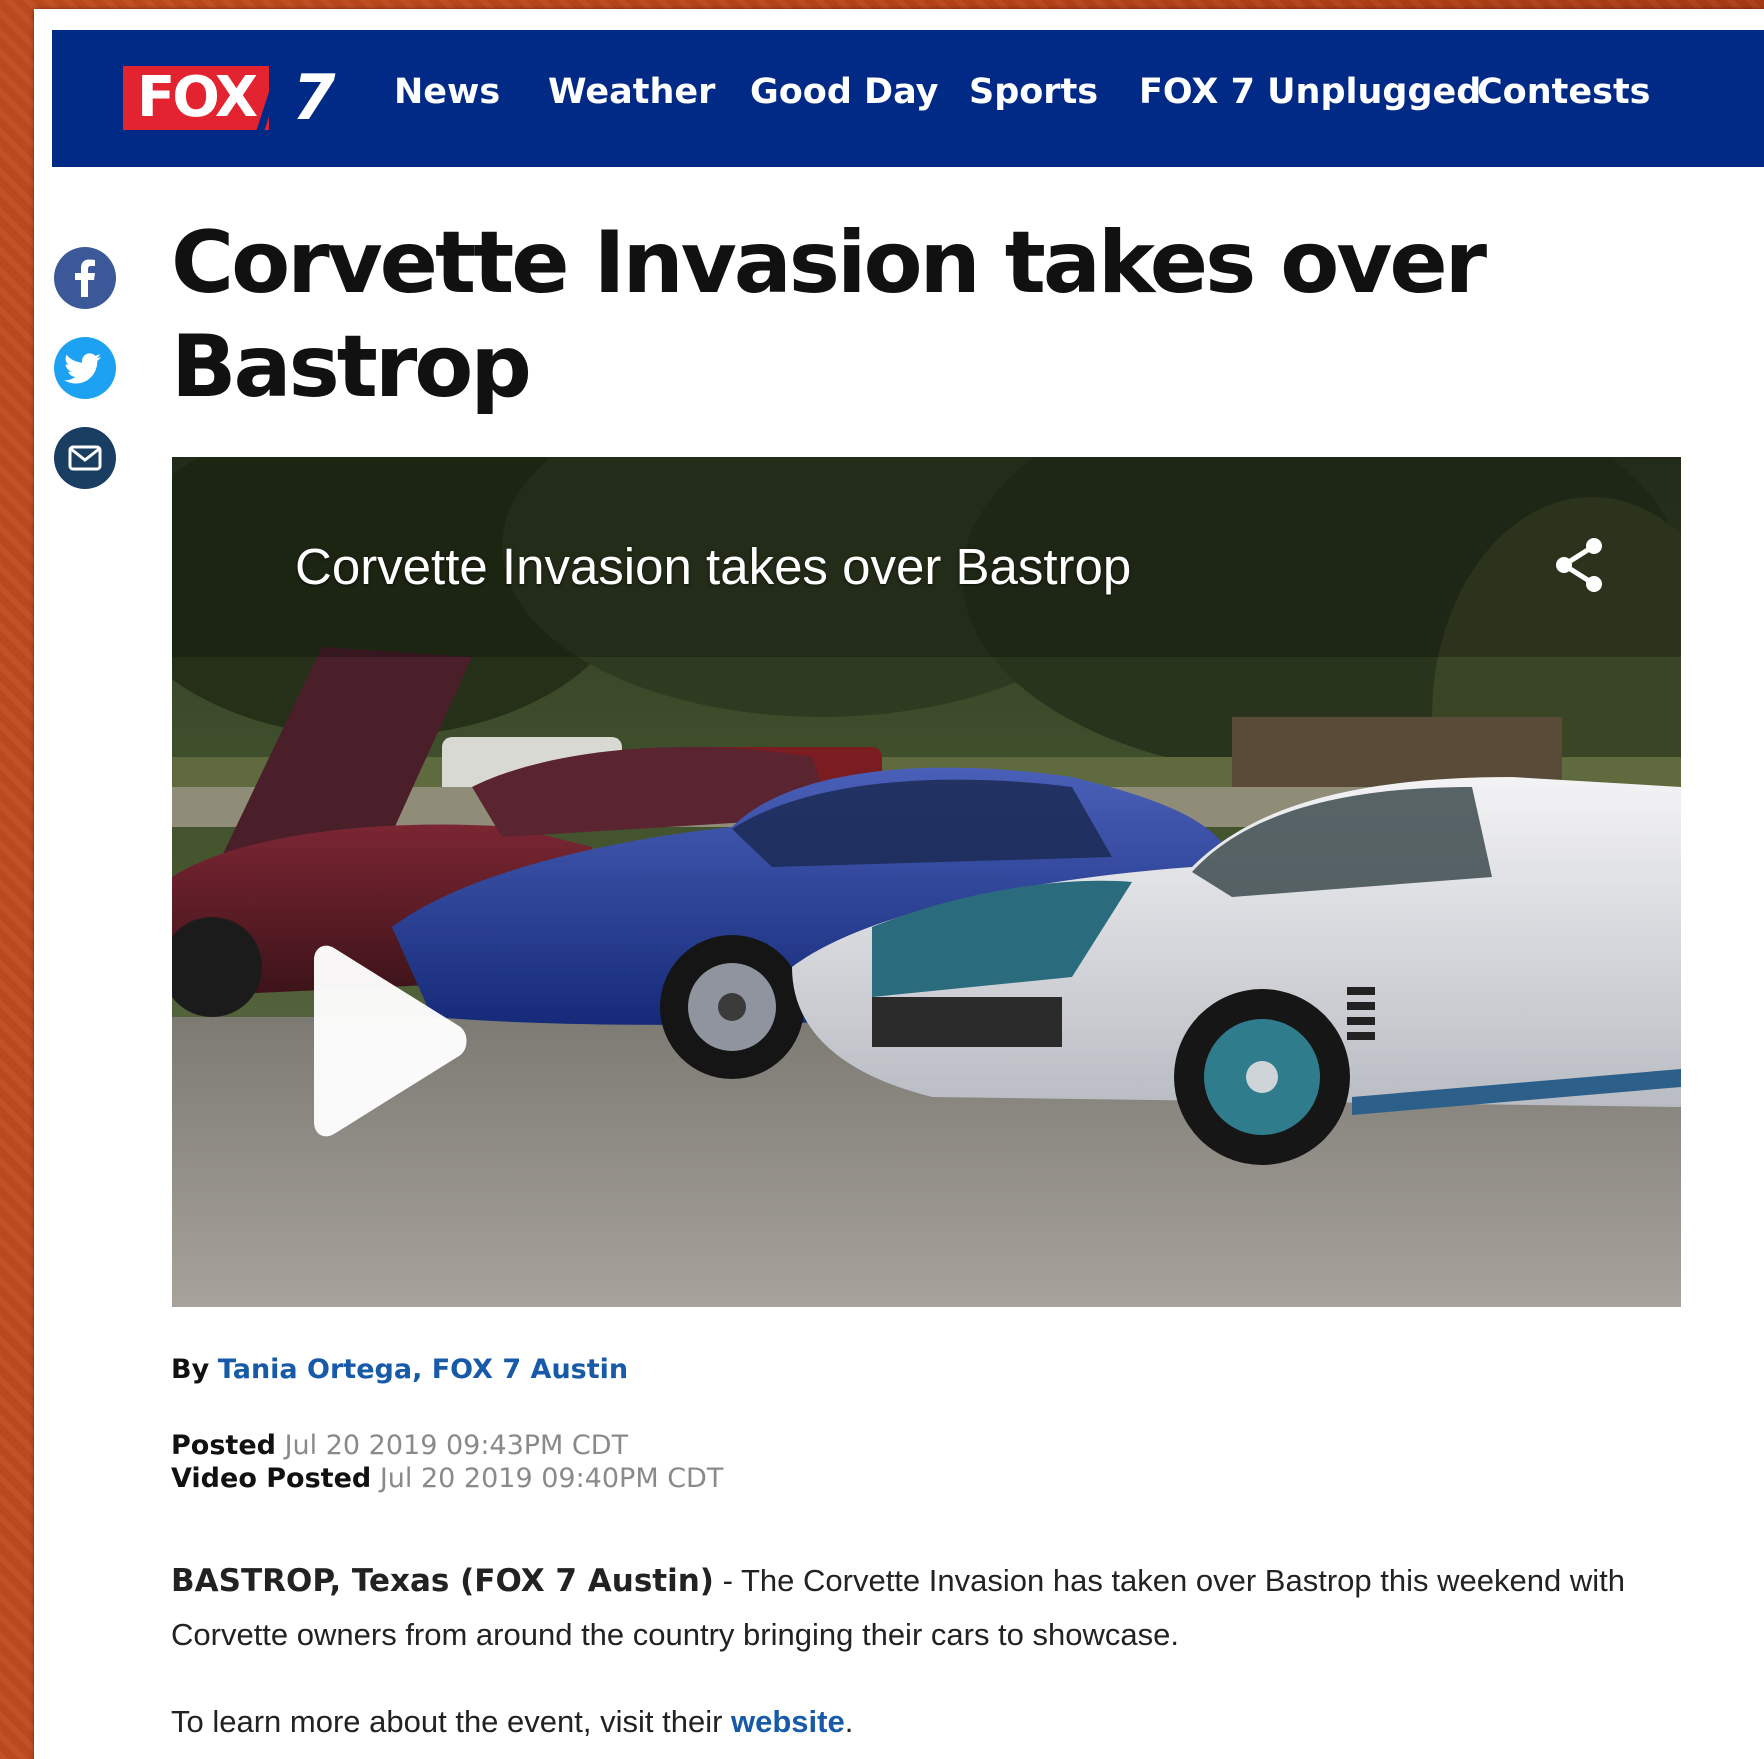 The height and width of the screenshot is (1759, 1764). I want to click on headline-line-2: Bastrop, so click(351, 367).